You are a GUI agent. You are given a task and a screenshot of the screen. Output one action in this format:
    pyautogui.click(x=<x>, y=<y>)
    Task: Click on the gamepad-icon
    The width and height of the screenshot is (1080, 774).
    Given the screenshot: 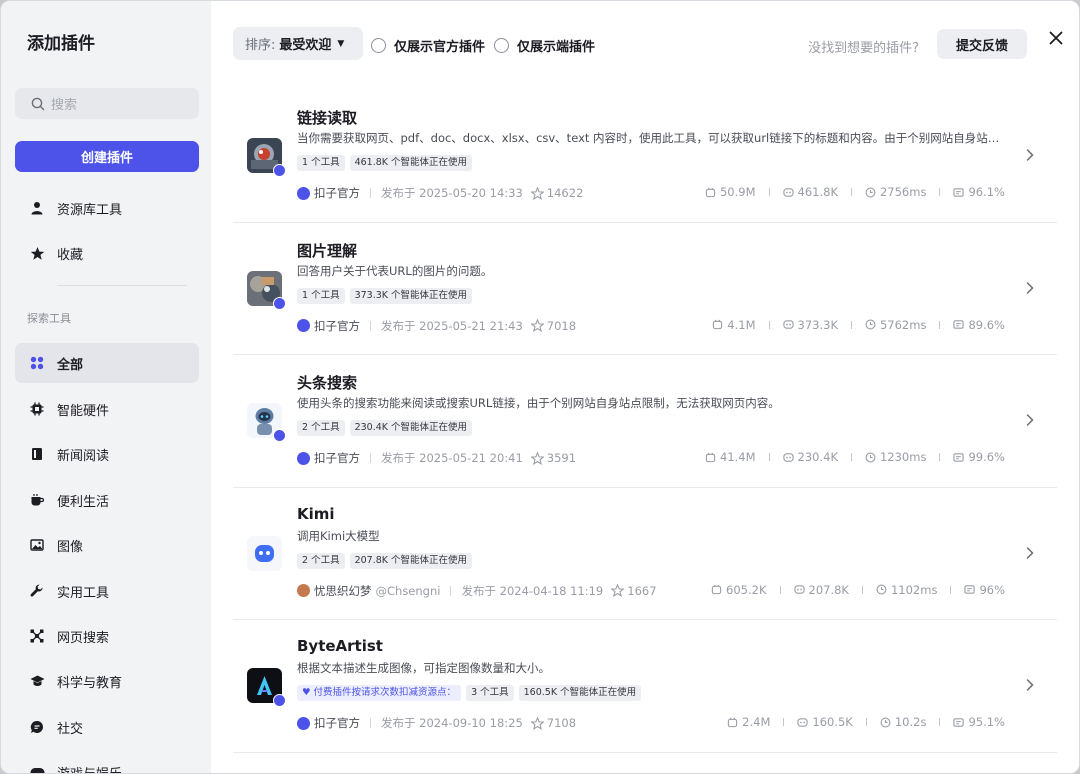 What is the action you would take?
    pyautogui.click(x=37, y=768)
    